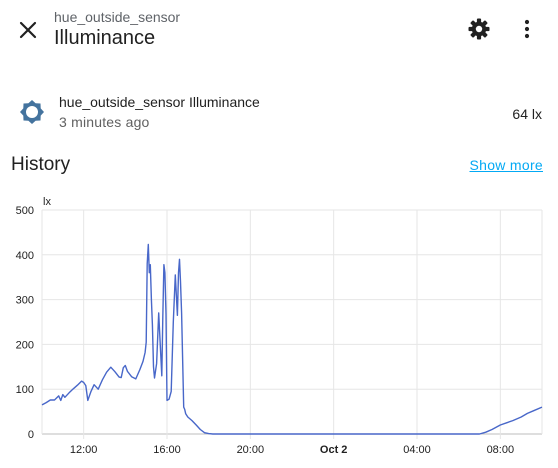 This screenshot has height=468, width=558. Describe the element at coordinates (527, 29) in the screenshot. I see `dots-vertical-icon` at that location.